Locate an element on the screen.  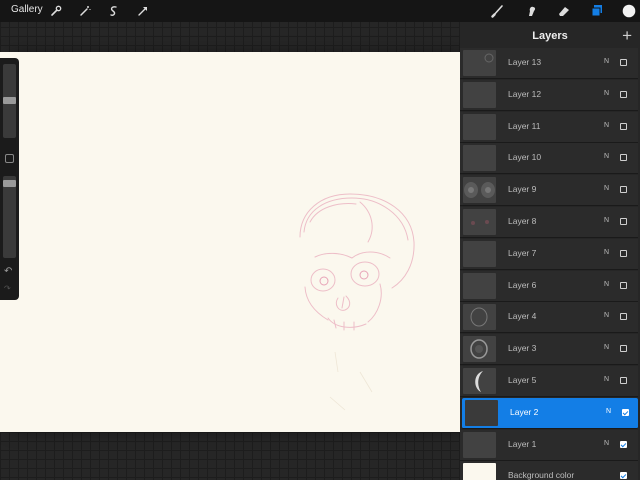
layer-name: Layer 5 is located at coordinates (522, 380).